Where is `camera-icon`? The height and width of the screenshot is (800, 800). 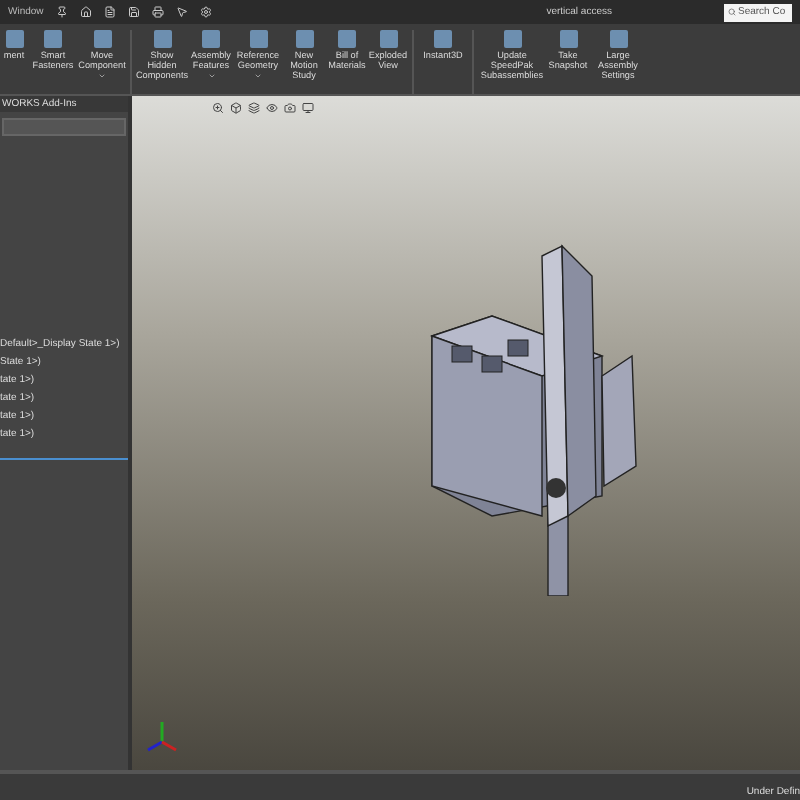
camera-icon is located at coordinates (290, 108).